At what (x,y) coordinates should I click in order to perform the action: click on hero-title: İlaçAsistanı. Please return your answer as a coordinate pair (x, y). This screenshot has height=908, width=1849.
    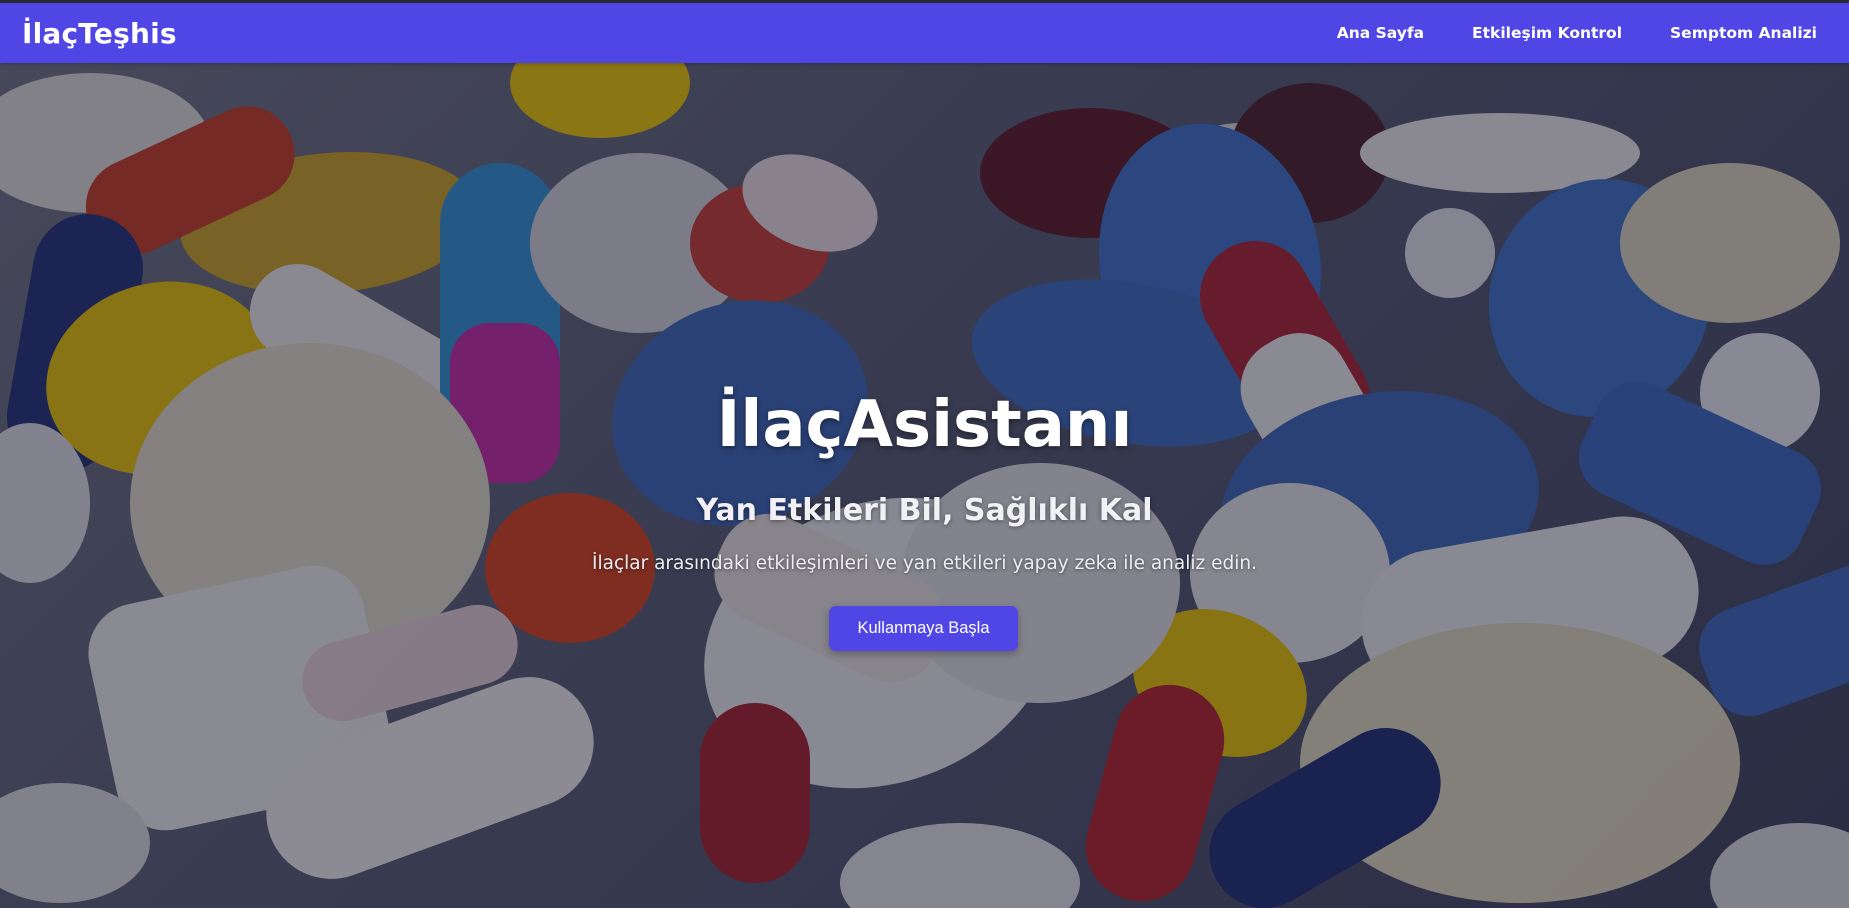
    Looking at the image, I should click on (924, 425).